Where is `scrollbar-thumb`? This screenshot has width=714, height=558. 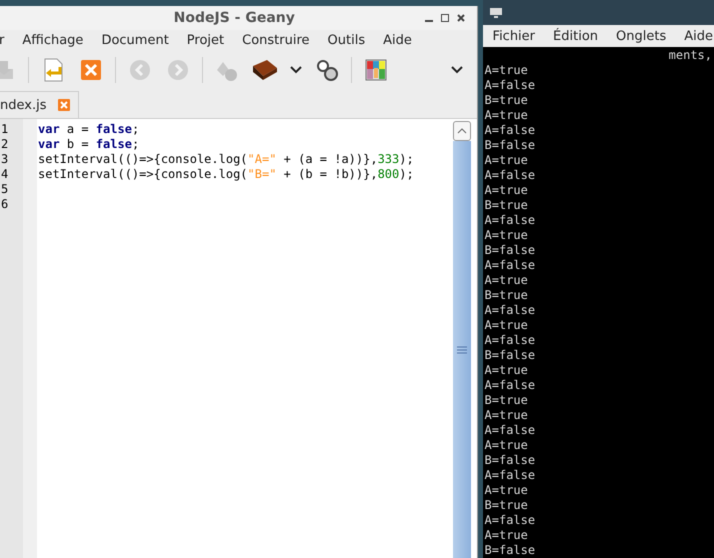
scrollbar-thumb is located at coordinates (461, 349).